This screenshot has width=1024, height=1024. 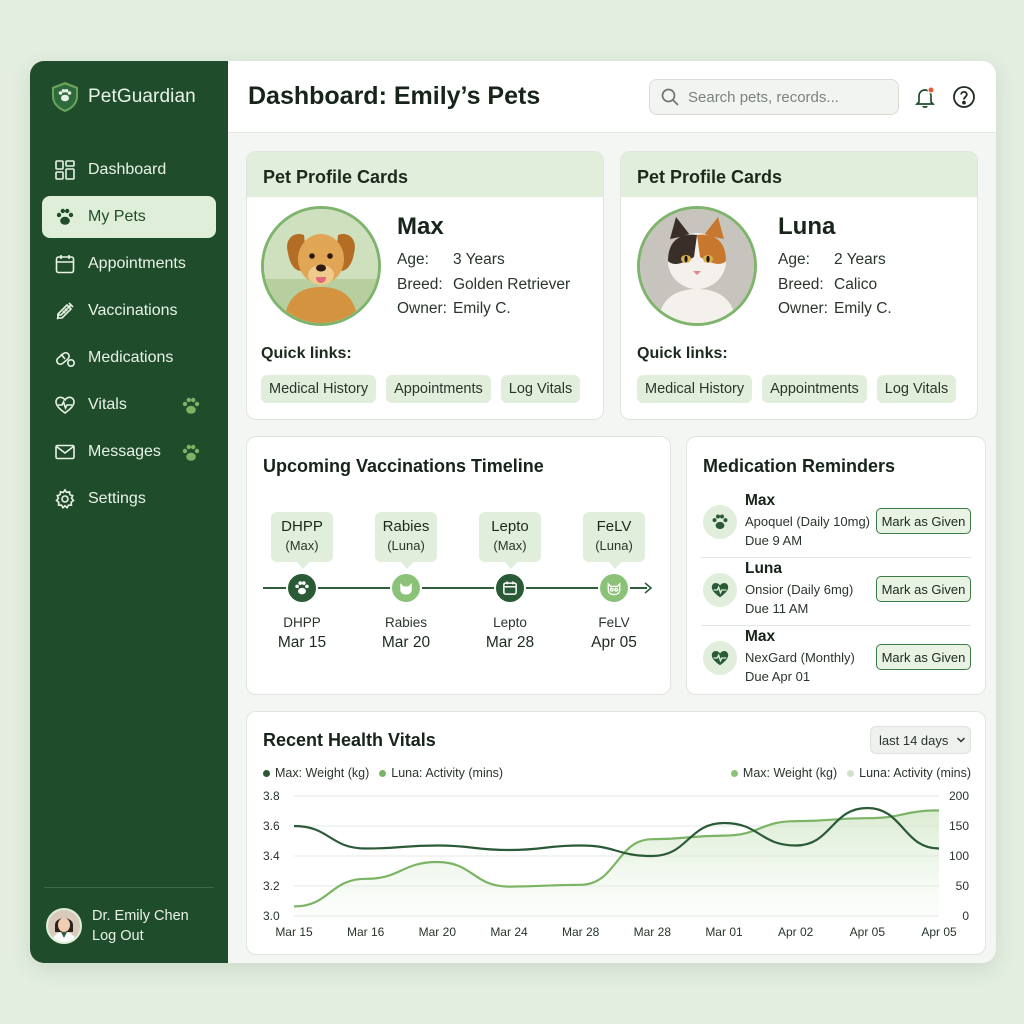 I want to click on search-input, so click(x=788, y=97).